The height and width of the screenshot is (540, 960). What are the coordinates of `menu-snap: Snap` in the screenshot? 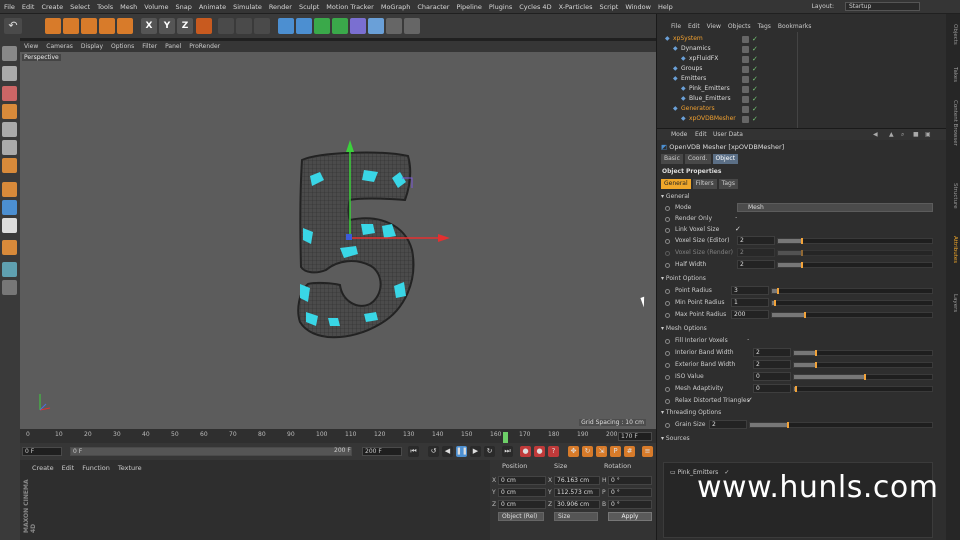 It's located at (183, 7).